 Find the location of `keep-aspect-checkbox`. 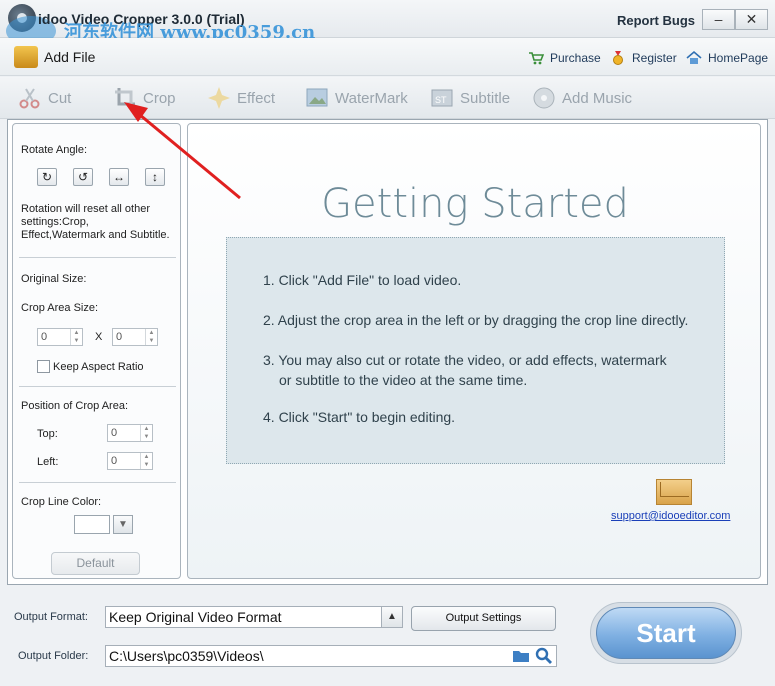

keep-aspect-checkbox is located at coordinates (43, 366).